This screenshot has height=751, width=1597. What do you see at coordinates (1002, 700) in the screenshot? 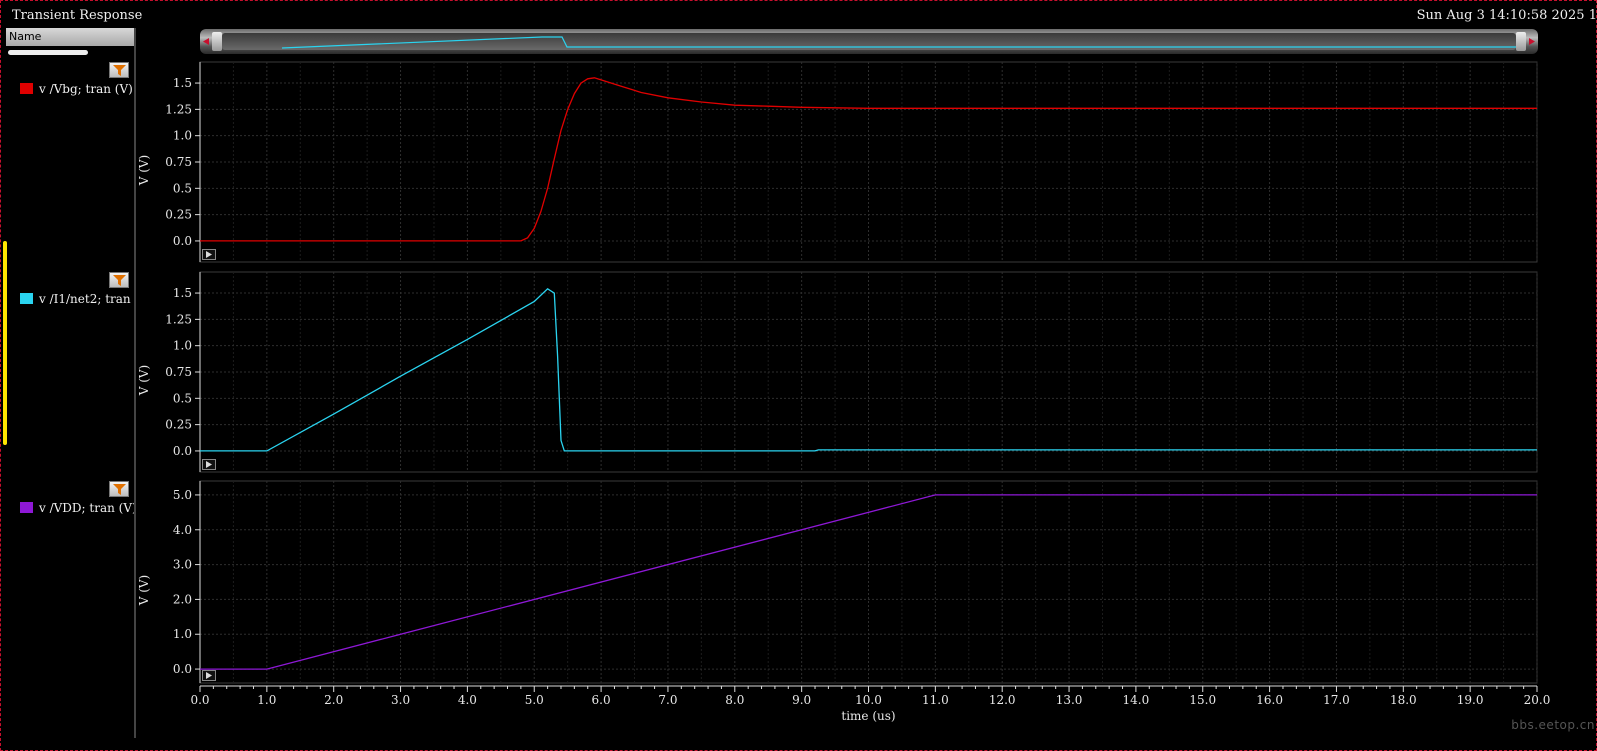
I see `x-tick-label: 12.0` at bounding box center [1002, 700].